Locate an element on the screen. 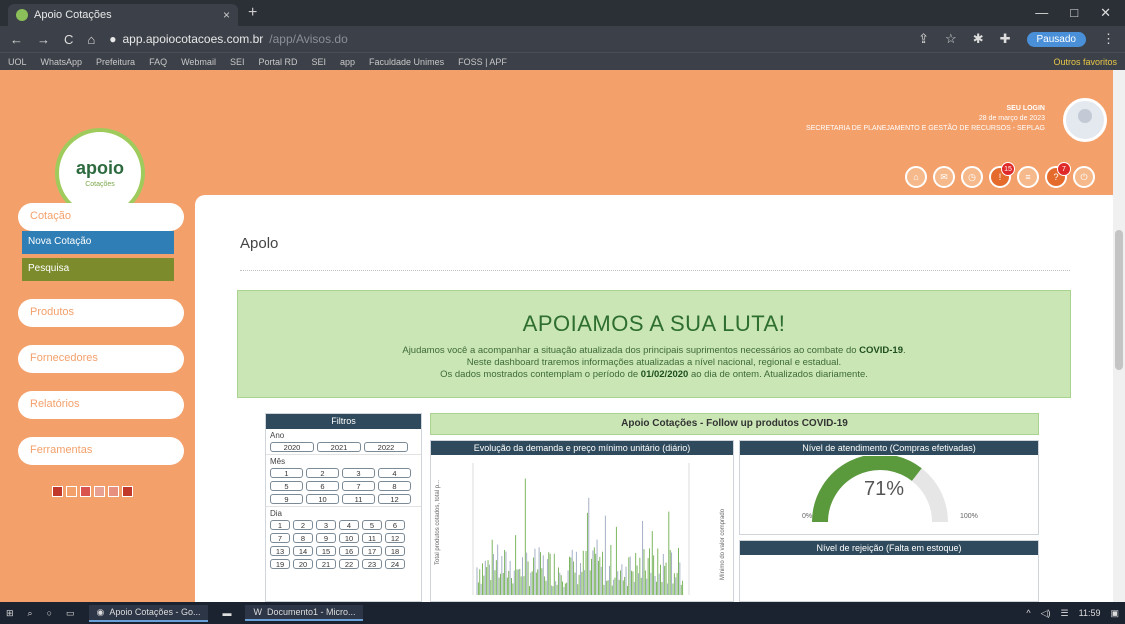 The image size is (1125, 624). bookmark-item: Portal RD is located at coordinates (277, 62).